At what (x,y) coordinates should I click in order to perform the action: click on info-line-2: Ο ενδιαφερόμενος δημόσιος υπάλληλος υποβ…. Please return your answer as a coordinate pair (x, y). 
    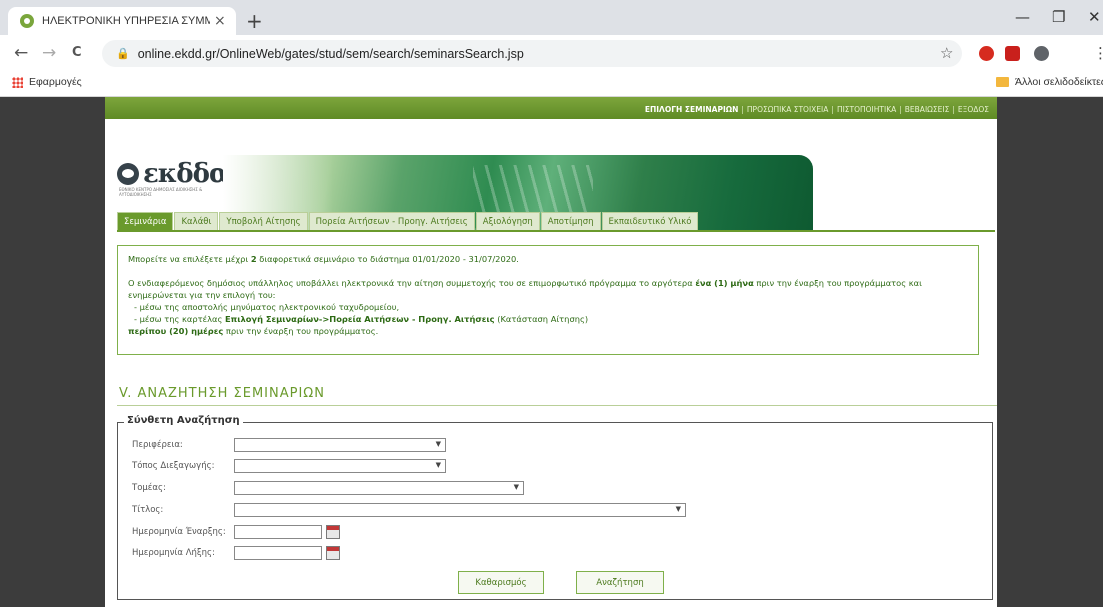
    Looking at the image, I should click on (525, 283).